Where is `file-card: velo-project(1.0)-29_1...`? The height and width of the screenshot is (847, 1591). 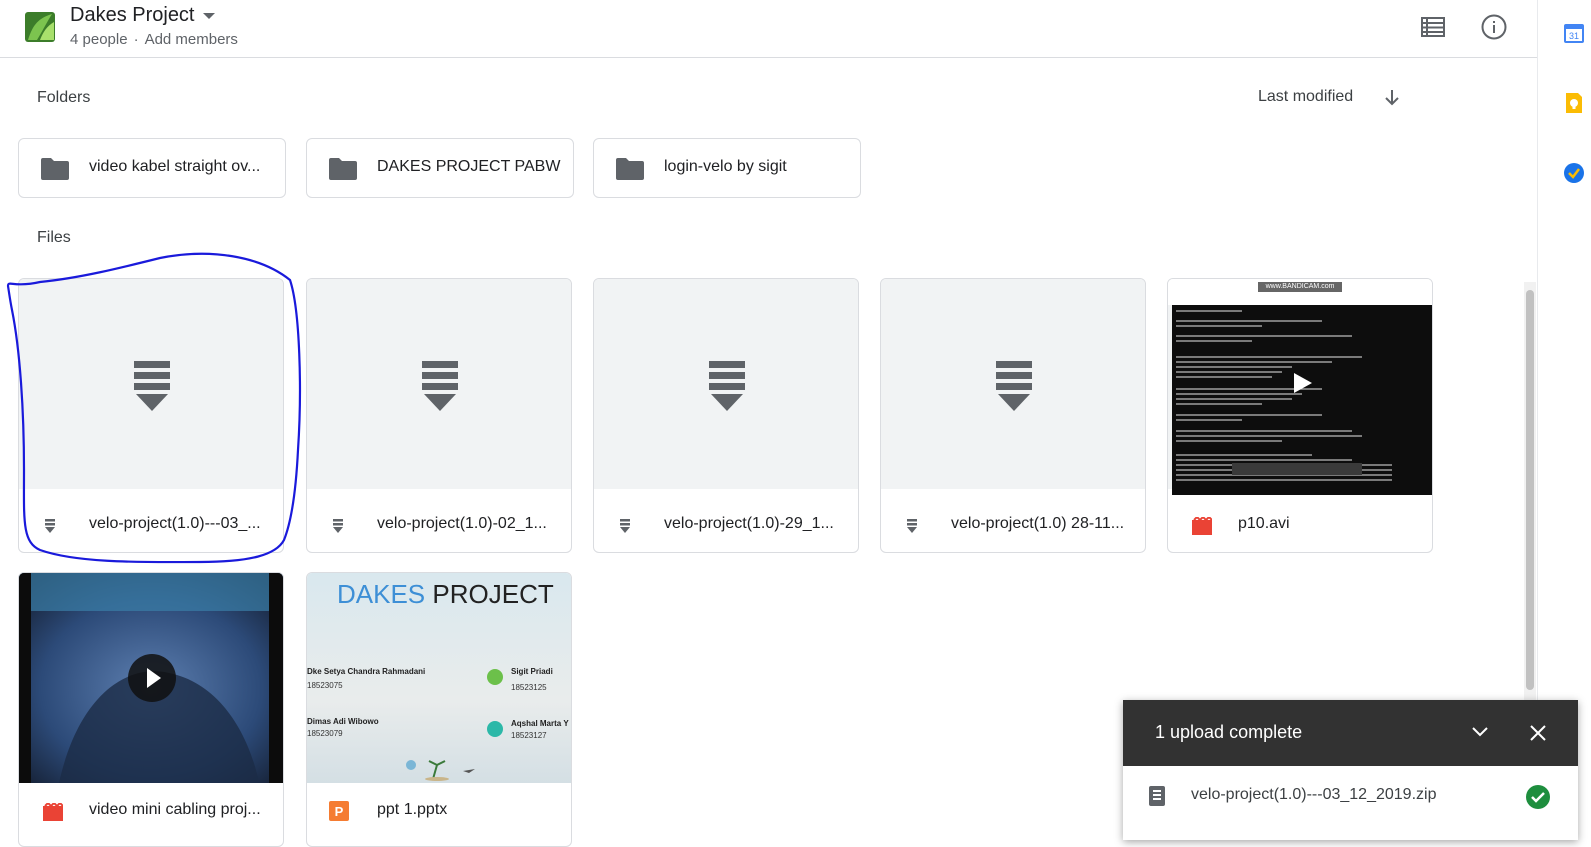 file-card: velo-project(1.0)-29_1... is located at coordinates (726, 415).